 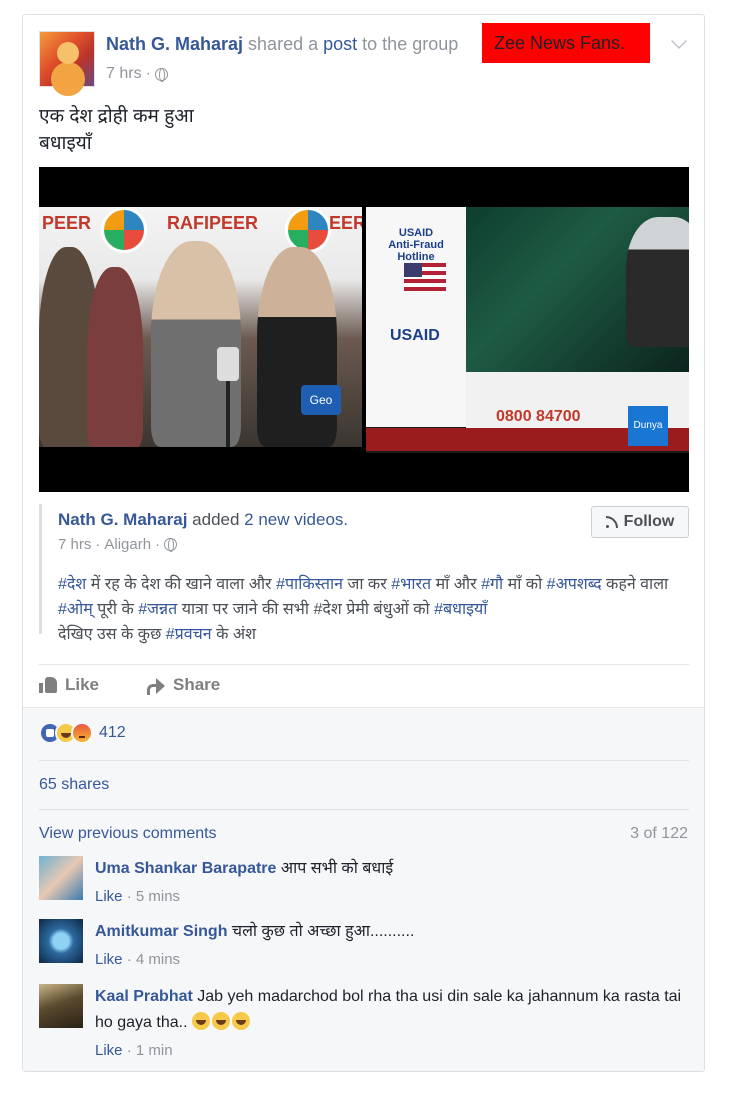 I want to click on hashtag-link: #जन्नत, so click(x=157, y=609).